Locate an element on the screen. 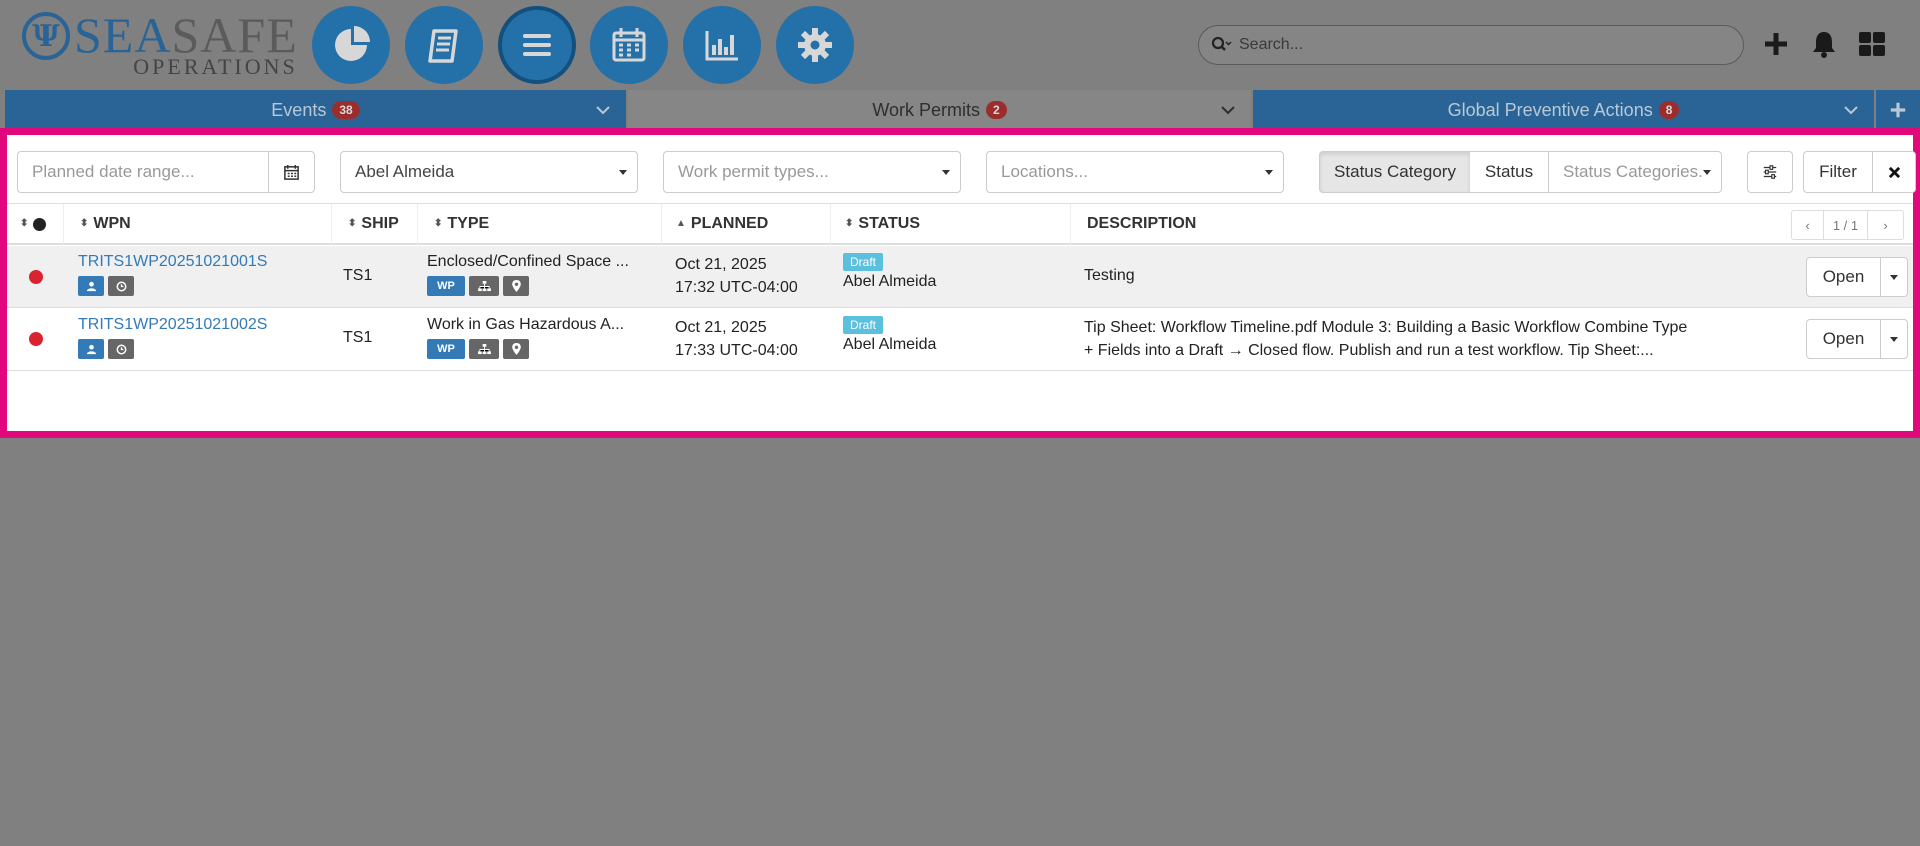 The height and width of the screenshot is (846, 1920). filter-button: Filter is located at coordinates (1838, 172).